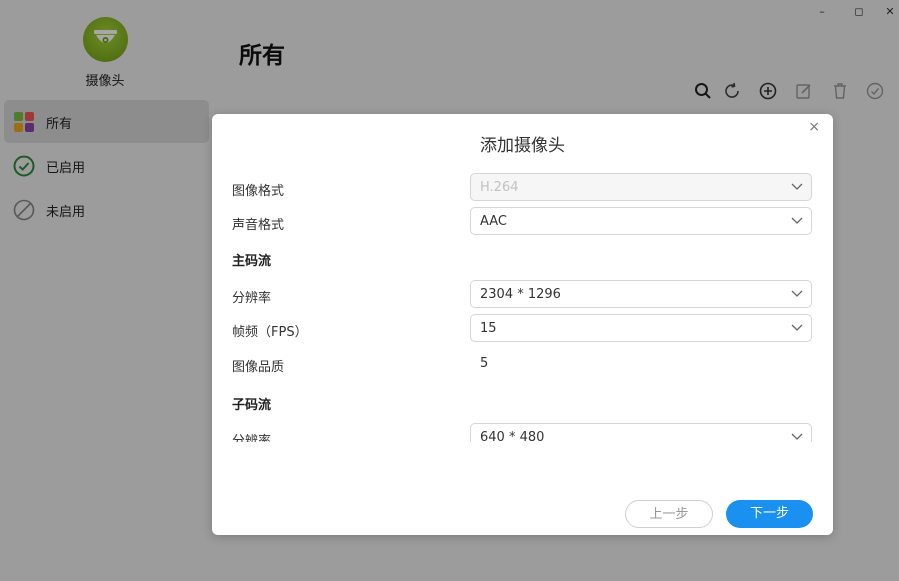 This screenshot has height=581, width=899. What do you see at coordinates (641, 328) in the screenshot?
I see `fps-select: 15` at bounding box center [641, 328].